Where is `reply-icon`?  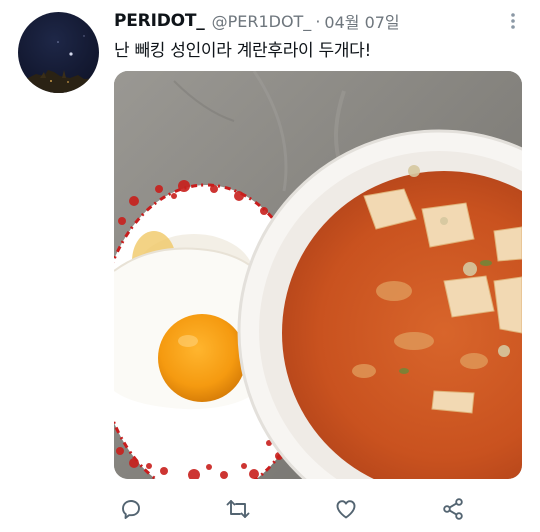
reply-icon is located at coordinates (131, 509).